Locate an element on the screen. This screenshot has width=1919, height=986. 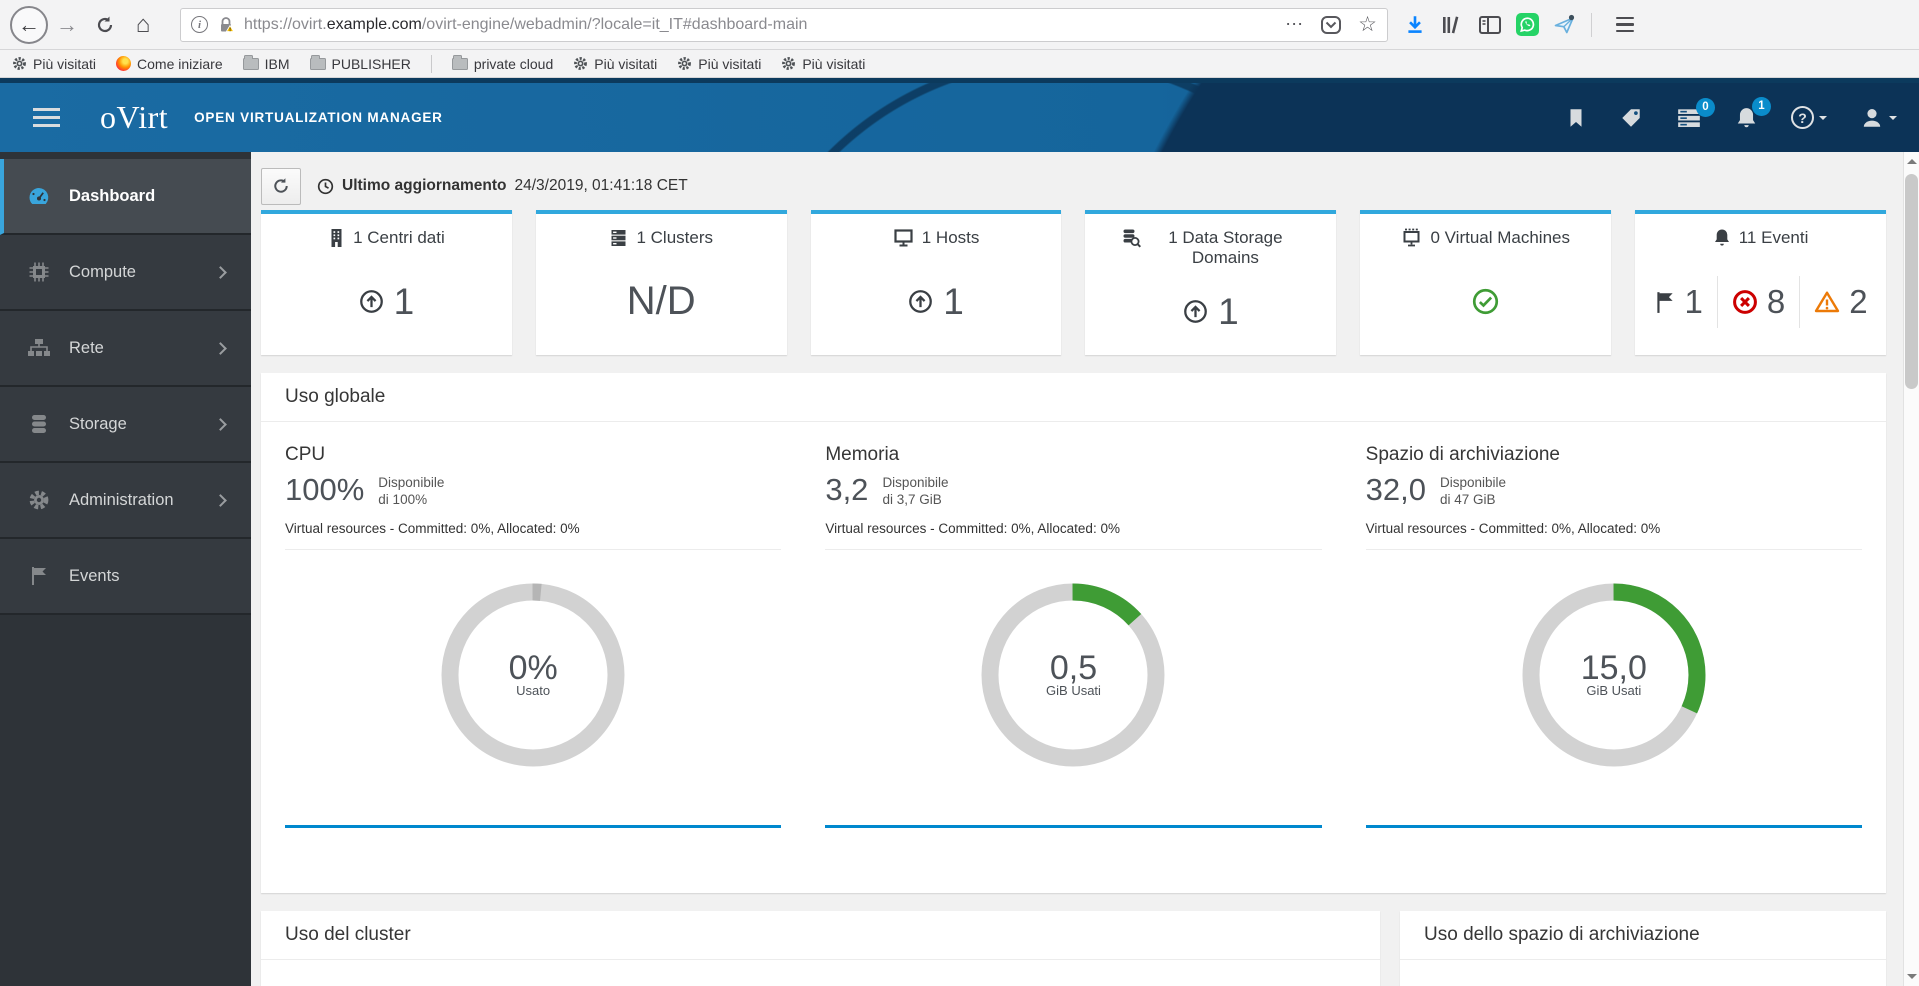
available-of: di 3,7 GiB is located at coordinates (912, 499).